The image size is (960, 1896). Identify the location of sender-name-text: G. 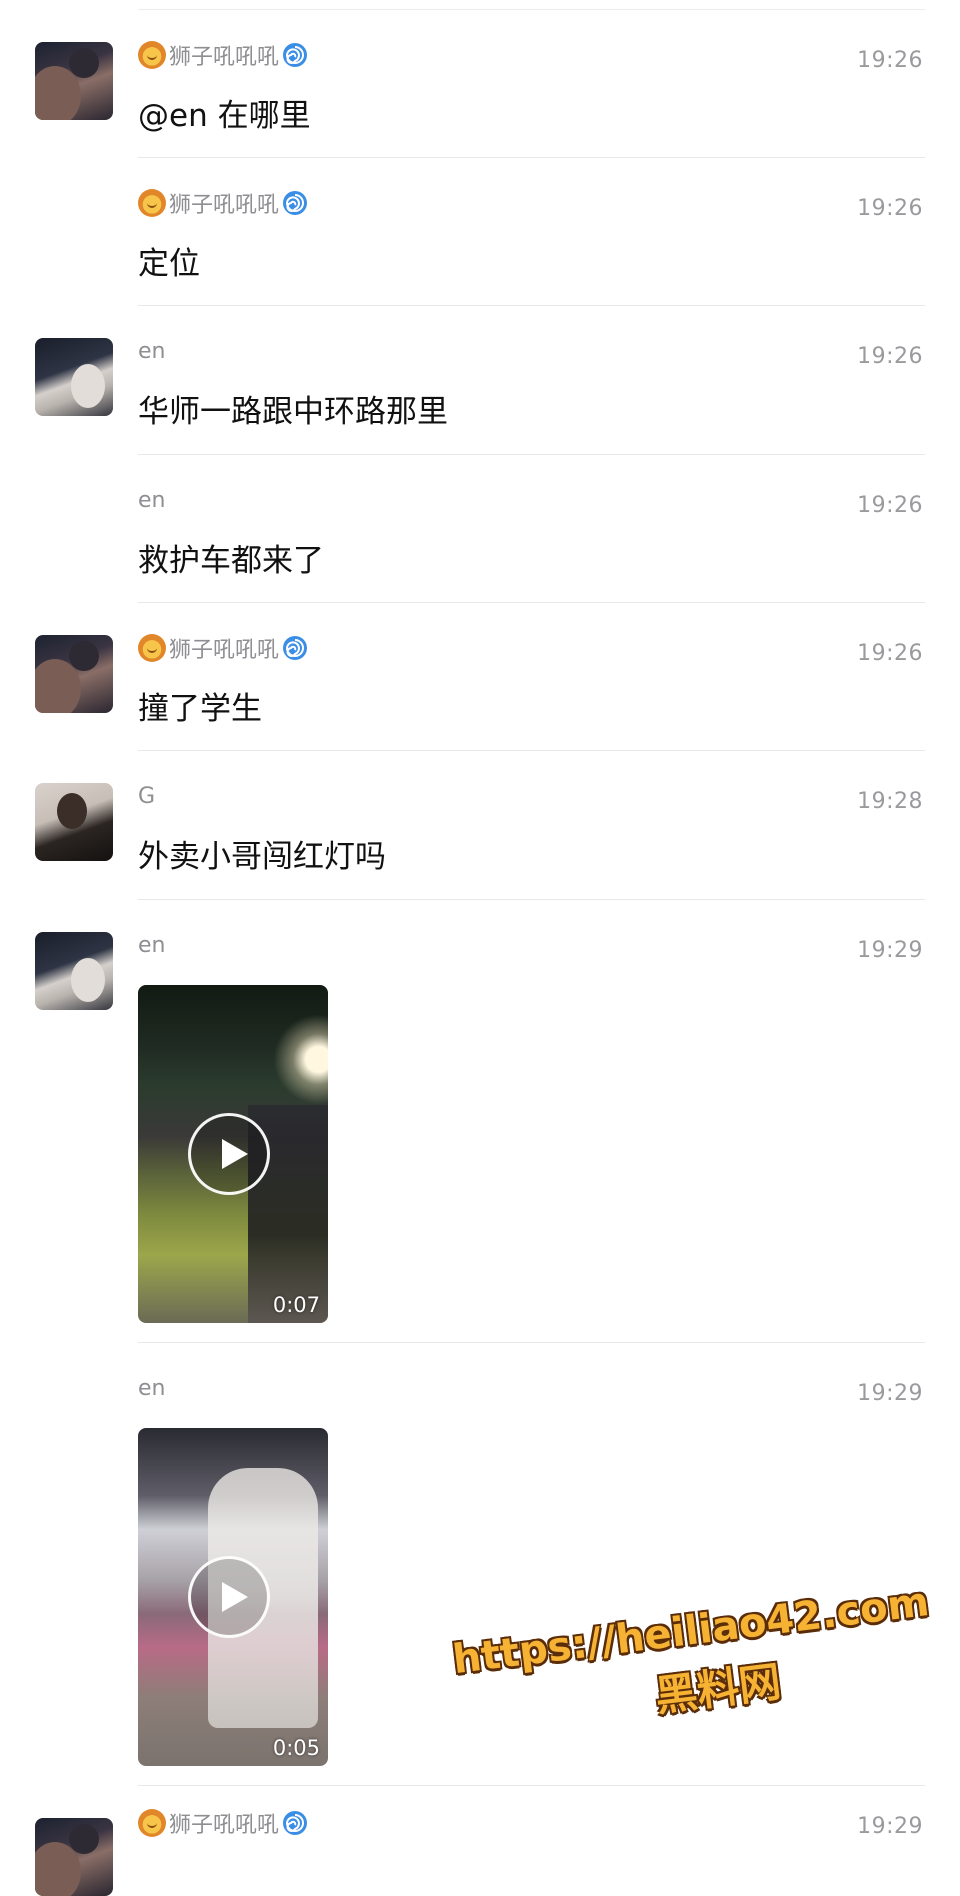
(147, 796).